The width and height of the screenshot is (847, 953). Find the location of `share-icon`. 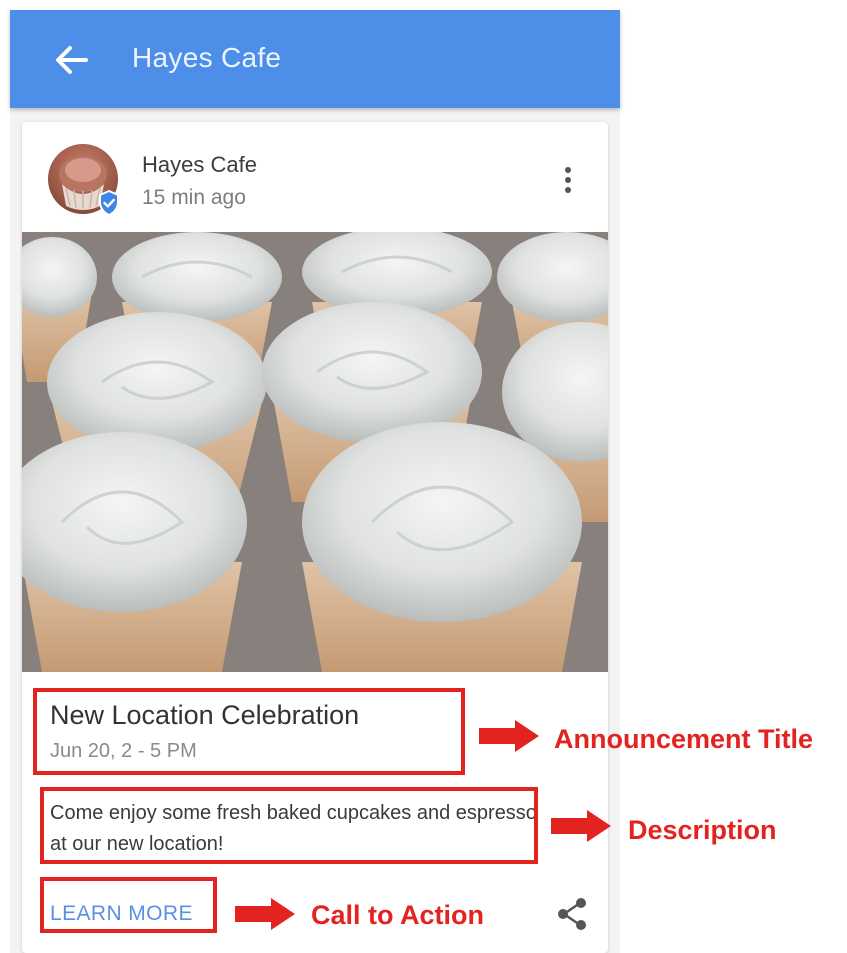

share-icon is located at coordinates (572, 914).